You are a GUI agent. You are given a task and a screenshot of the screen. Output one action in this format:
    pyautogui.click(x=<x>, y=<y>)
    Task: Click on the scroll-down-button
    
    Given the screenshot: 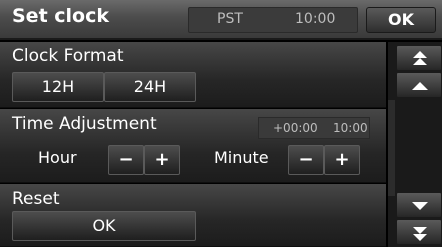 What is the action you would take?
    pyautogui.click(x=419, y=205)
    